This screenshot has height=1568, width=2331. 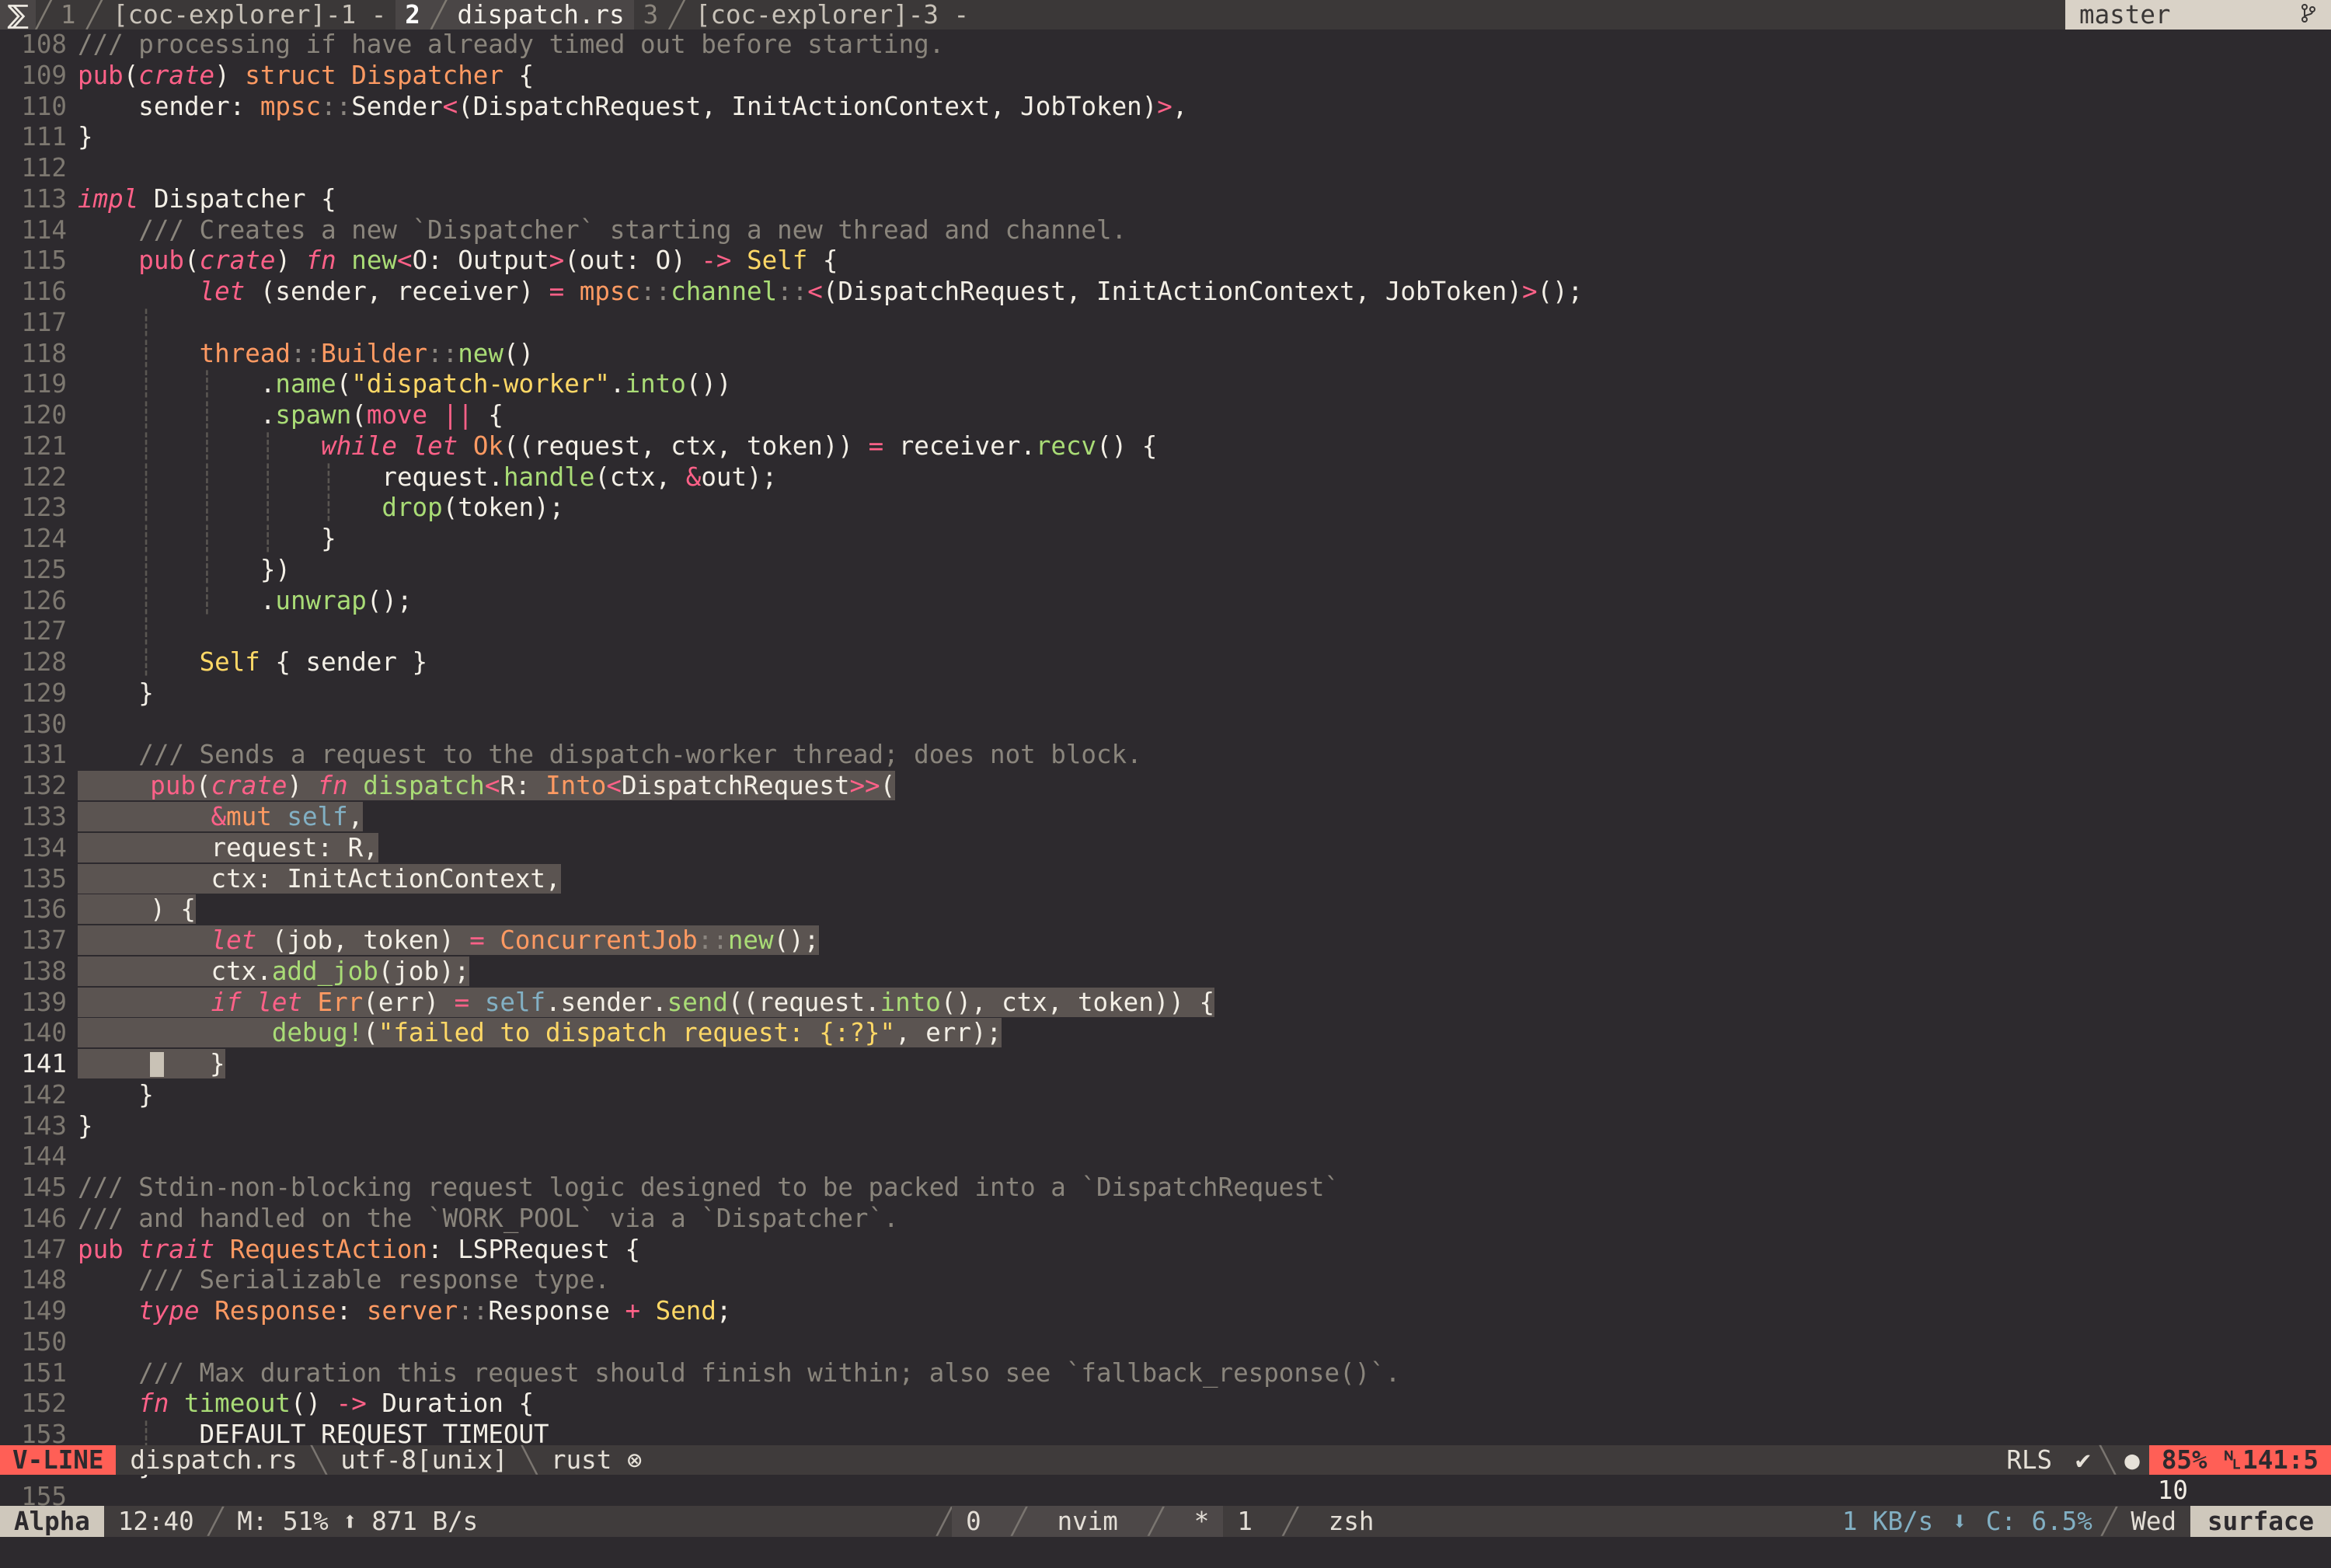 What do you see at coordinates (1165, 724) in the screenshot?
I see `code-line: 130` at bounding box center [1165, 724].